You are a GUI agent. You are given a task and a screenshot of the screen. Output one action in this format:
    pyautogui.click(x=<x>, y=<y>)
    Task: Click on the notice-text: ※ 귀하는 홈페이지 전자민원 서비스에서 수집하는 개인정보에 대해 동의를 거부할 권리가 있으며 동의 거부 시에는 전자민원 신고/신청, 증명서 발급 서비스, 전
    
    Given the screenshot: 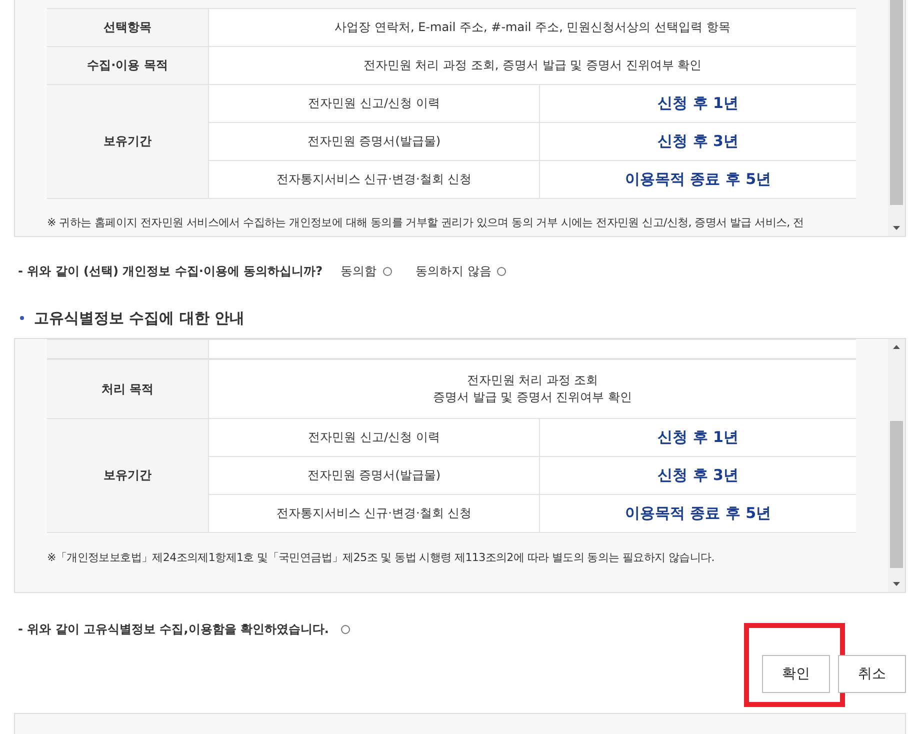 What is the action you would take?
    pyautogui.click(x=425, y=223)
    